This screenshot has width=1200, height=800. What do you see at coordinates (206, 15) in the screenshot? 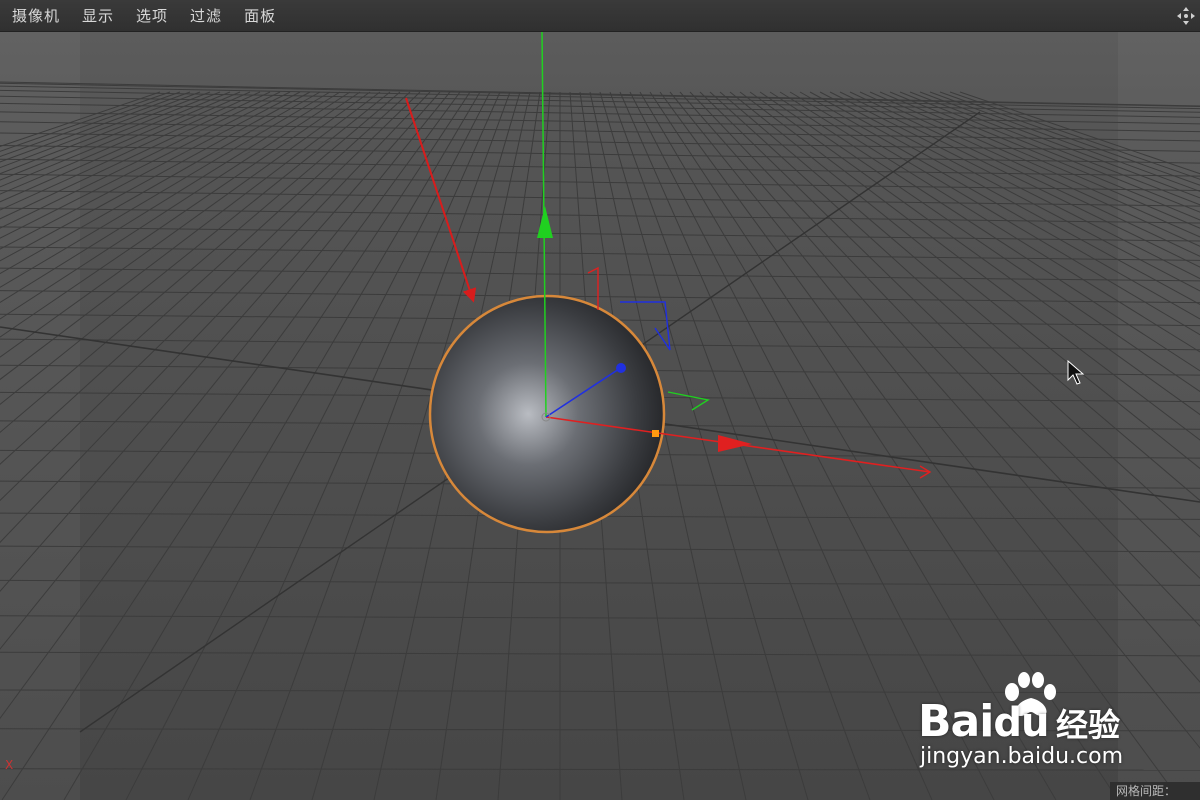
I see `menu-filter: 过滤` at bounding box center [206, 15].